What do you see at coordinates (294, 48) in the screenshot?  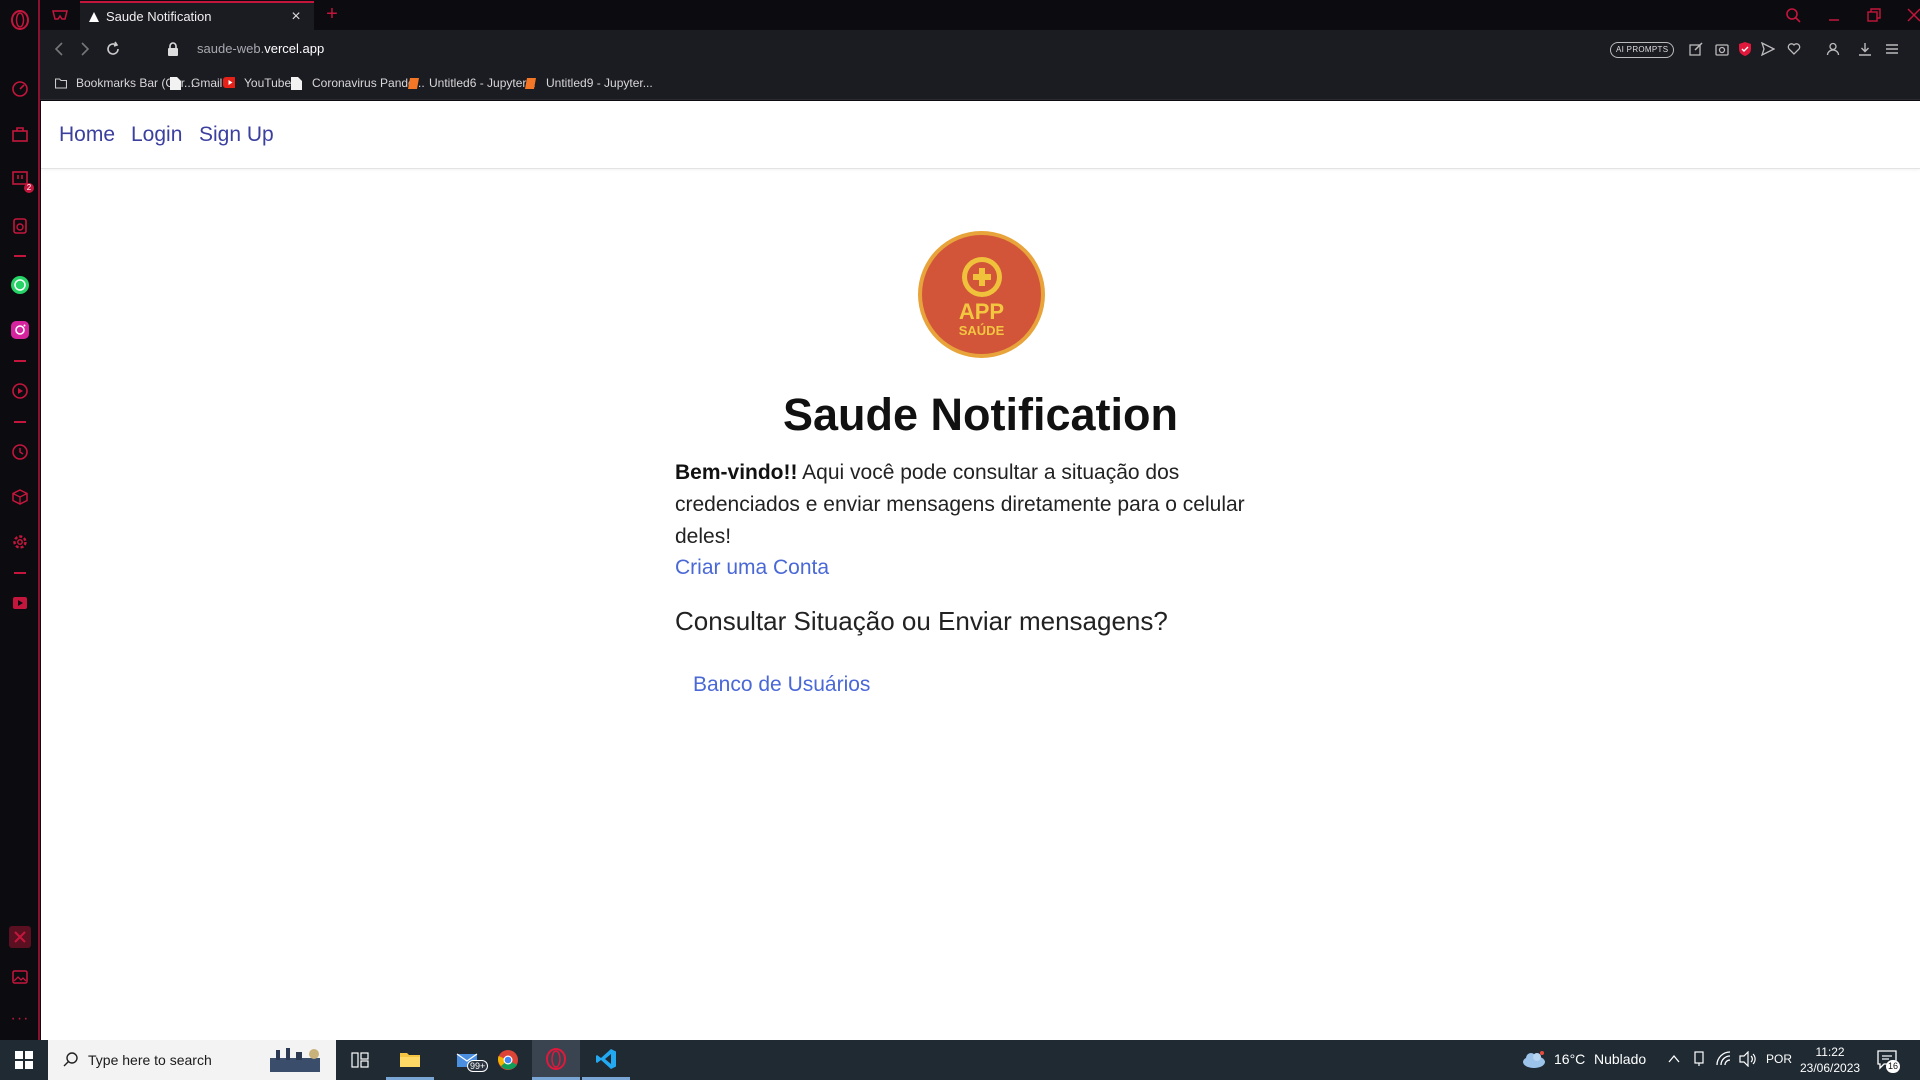 I see `url-domain: vercel.app` at bounding box center [294, 48].